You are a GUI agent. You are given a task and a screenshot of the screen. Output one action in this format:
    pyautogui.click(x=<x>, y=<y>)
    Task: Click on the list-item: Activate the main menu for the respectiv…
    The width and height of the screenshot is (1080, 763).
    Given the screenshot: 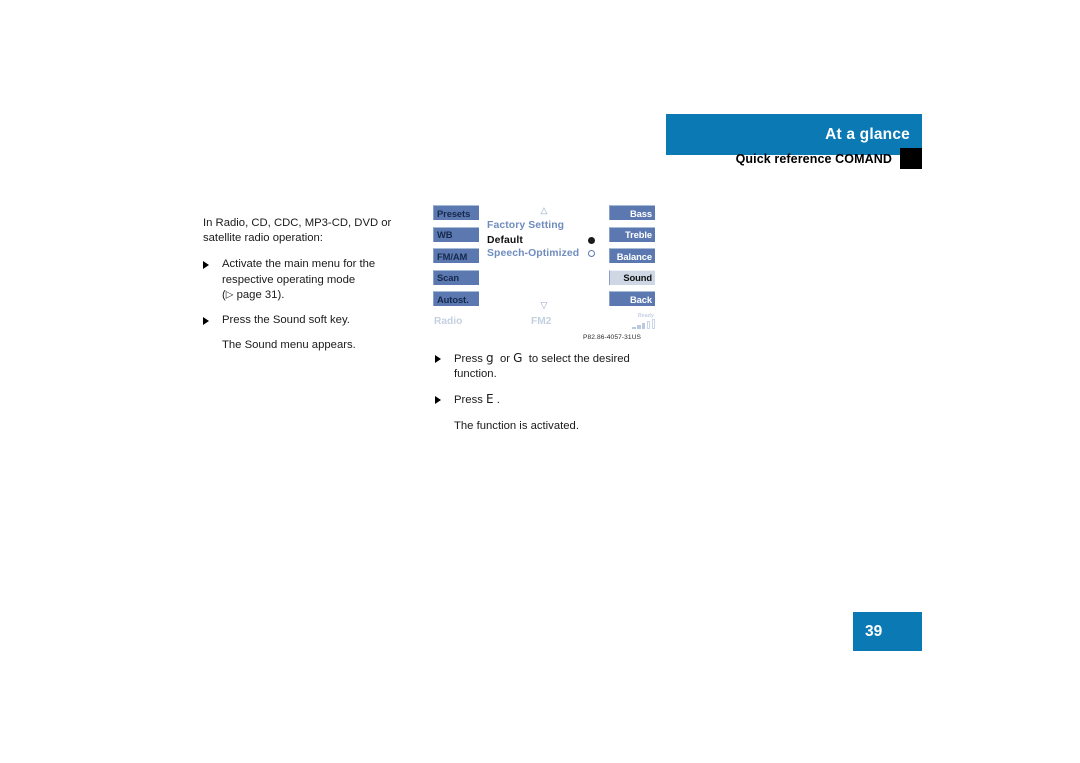 What is the action you would take?
    pyautogui.click(x=305, y=280)
    